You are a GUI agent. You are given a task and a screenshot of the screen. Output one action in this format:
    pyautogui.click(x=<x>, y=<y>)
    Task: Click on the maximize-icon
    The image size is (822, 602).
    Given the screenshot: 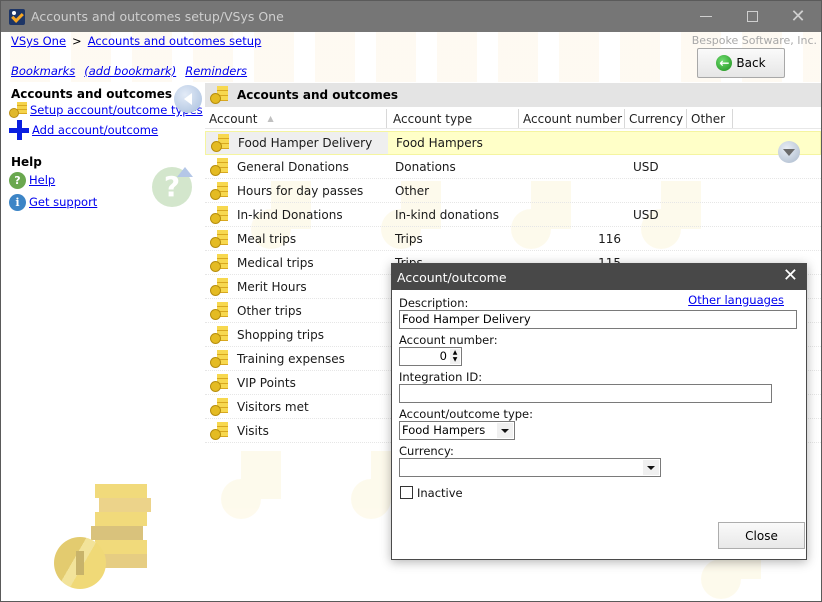 What is the action you would take?
    pyautogui.click(x=752, y=16)
    